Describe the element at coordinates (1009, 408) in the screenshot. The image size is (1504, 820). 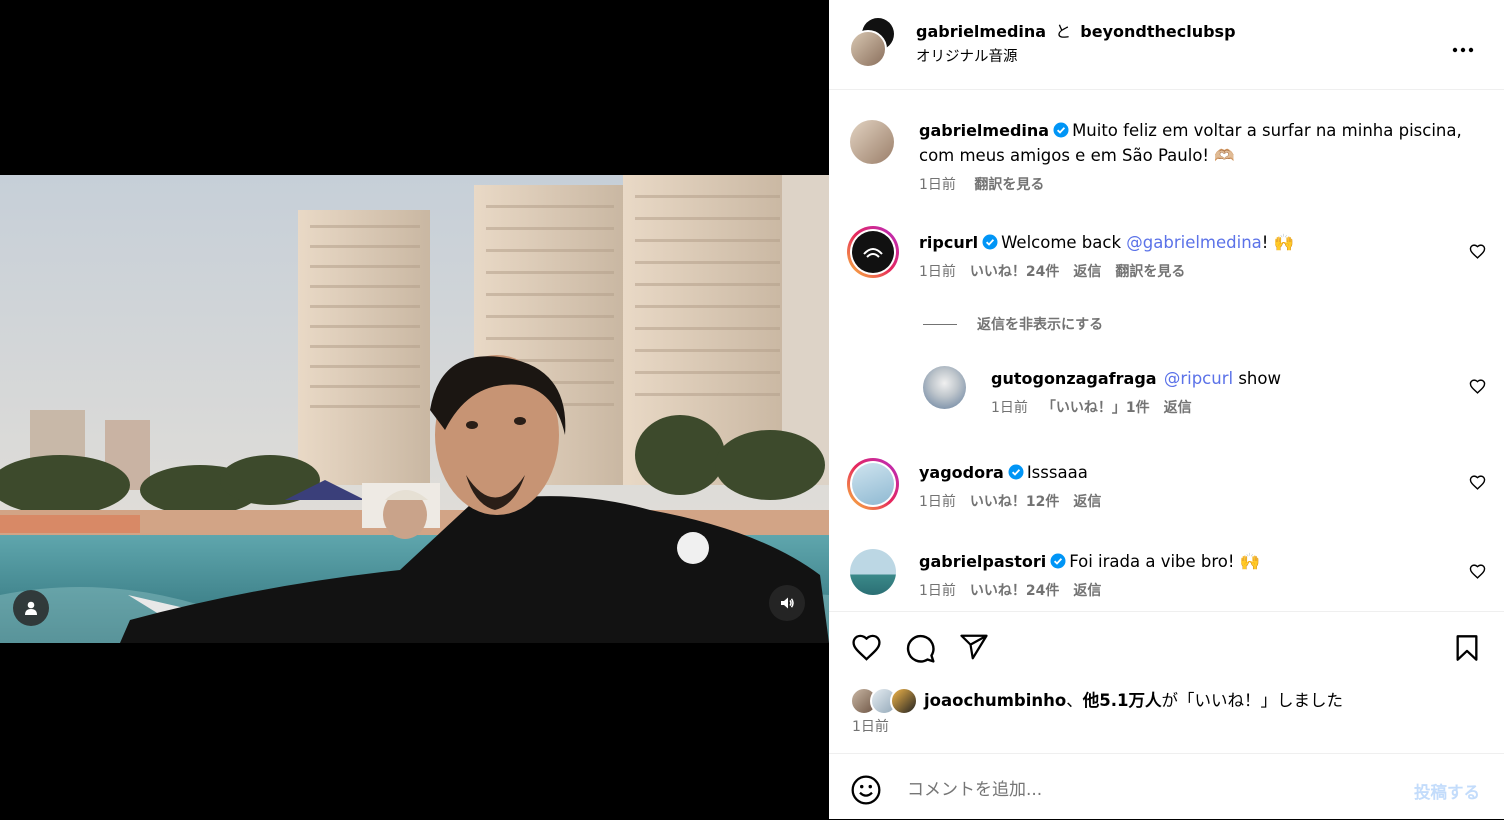
I see `reply-time: 1日前` at that location.